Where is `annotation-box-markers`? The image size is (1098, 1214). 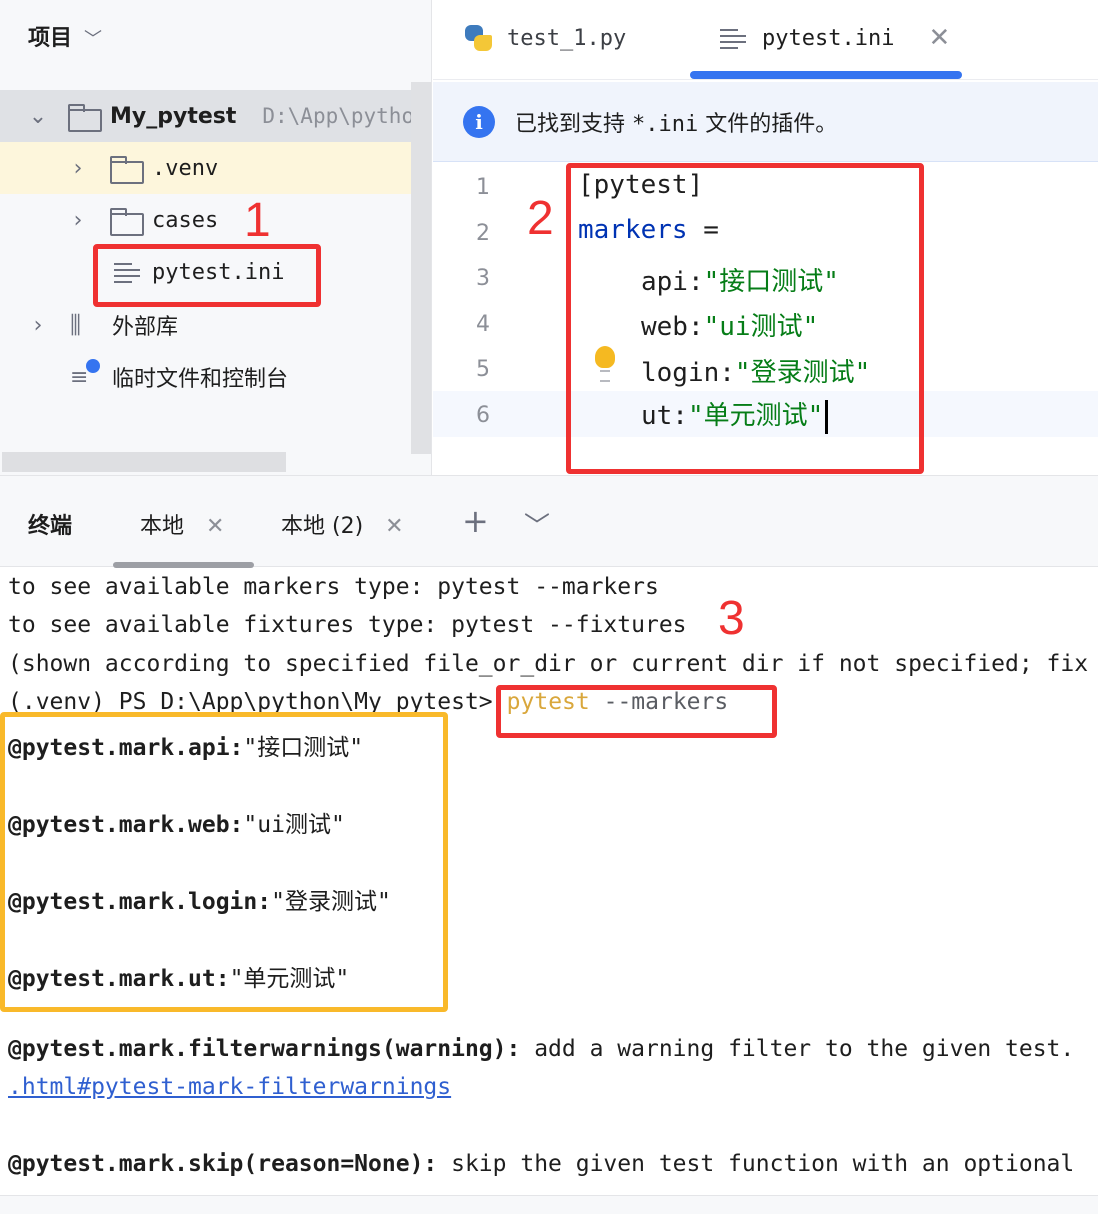 annotation-box-markers is located at coordinates (224, 862).